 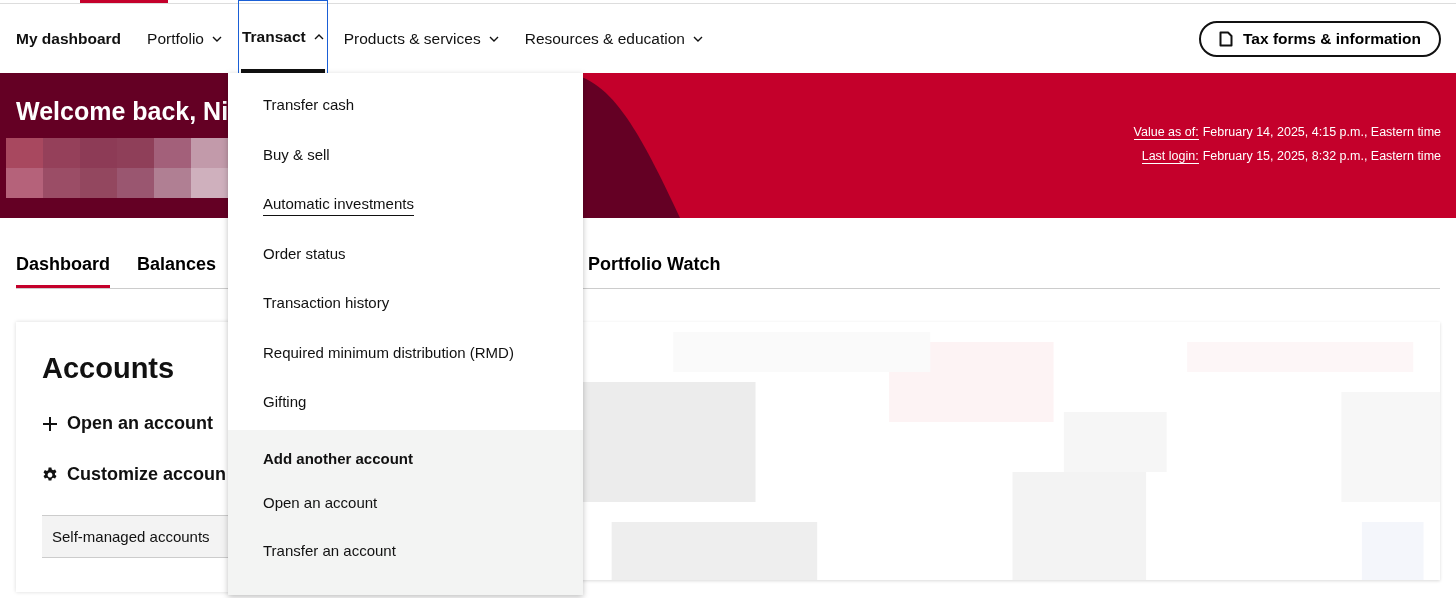 What do you see at coordinates (338, 205) in the screenshot?
I see `menu-item: Automatic investments` at bounding box center [338, 205].